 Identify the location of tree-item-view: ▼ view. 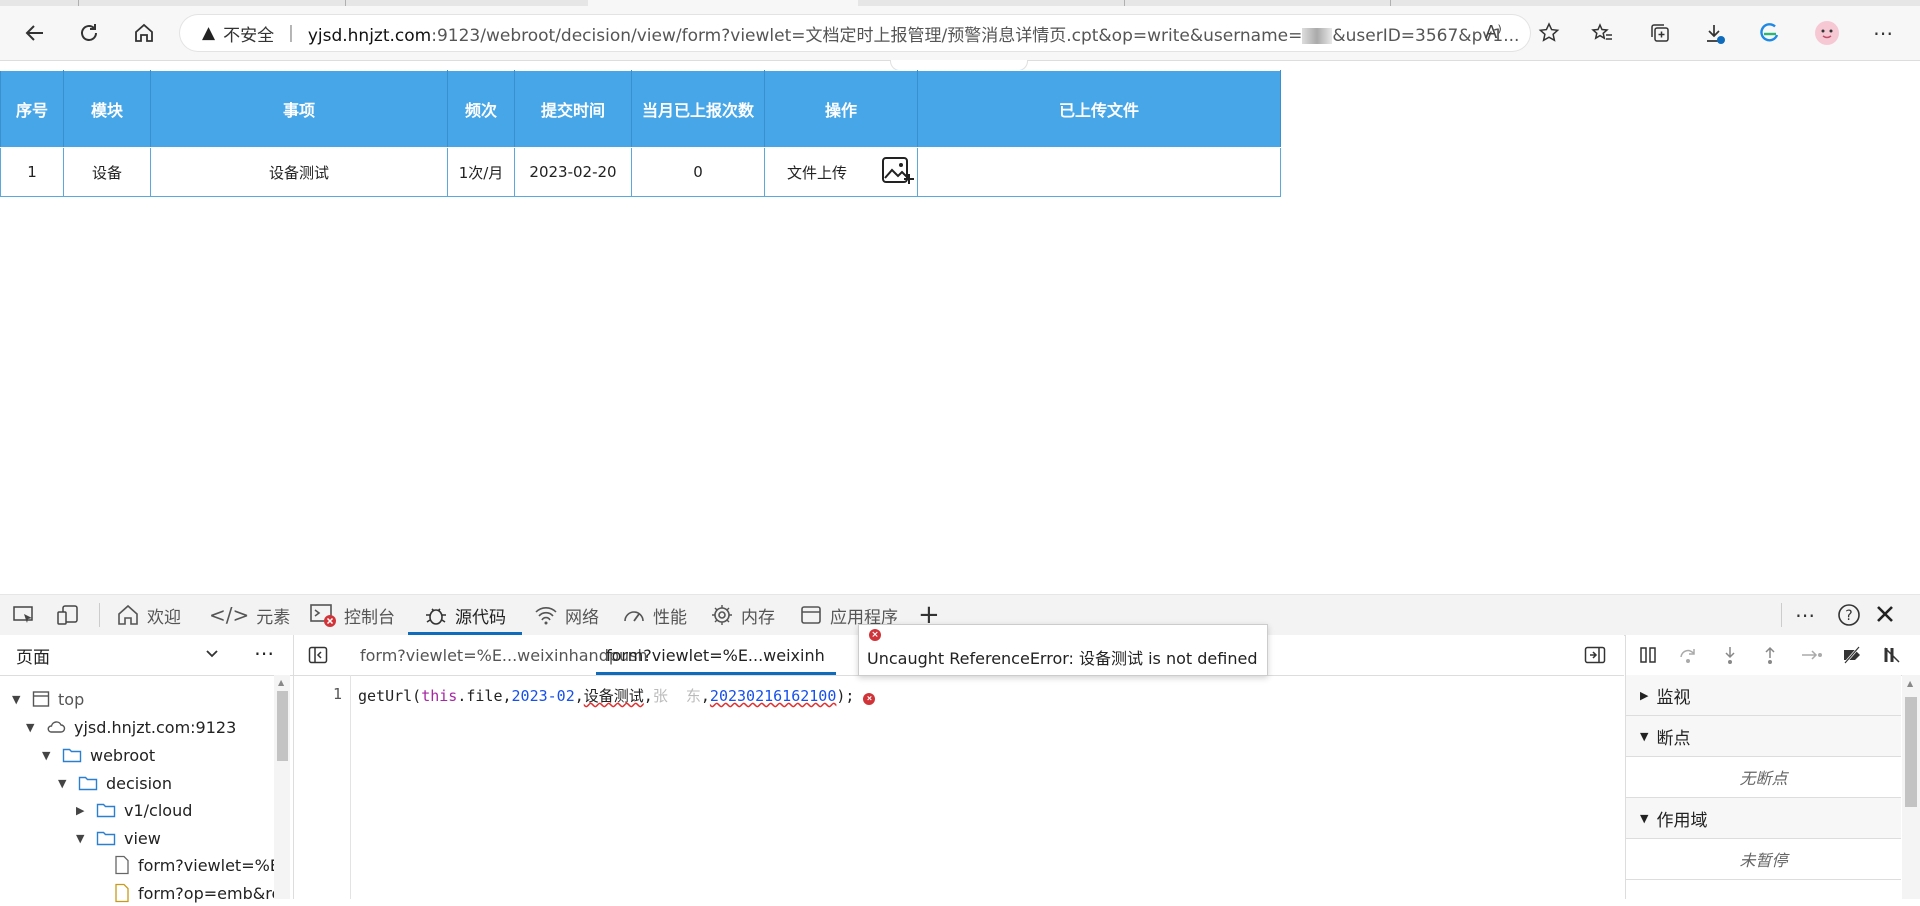
(118, 838).